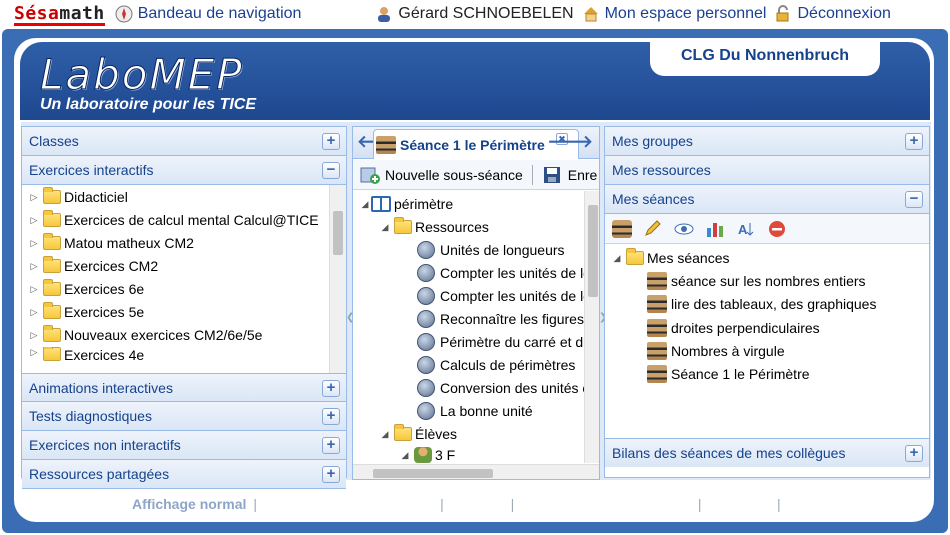  Describe the element at coordinates (424, 204) in the screenshot. I see `tree-node-label: périmètre` at that location.